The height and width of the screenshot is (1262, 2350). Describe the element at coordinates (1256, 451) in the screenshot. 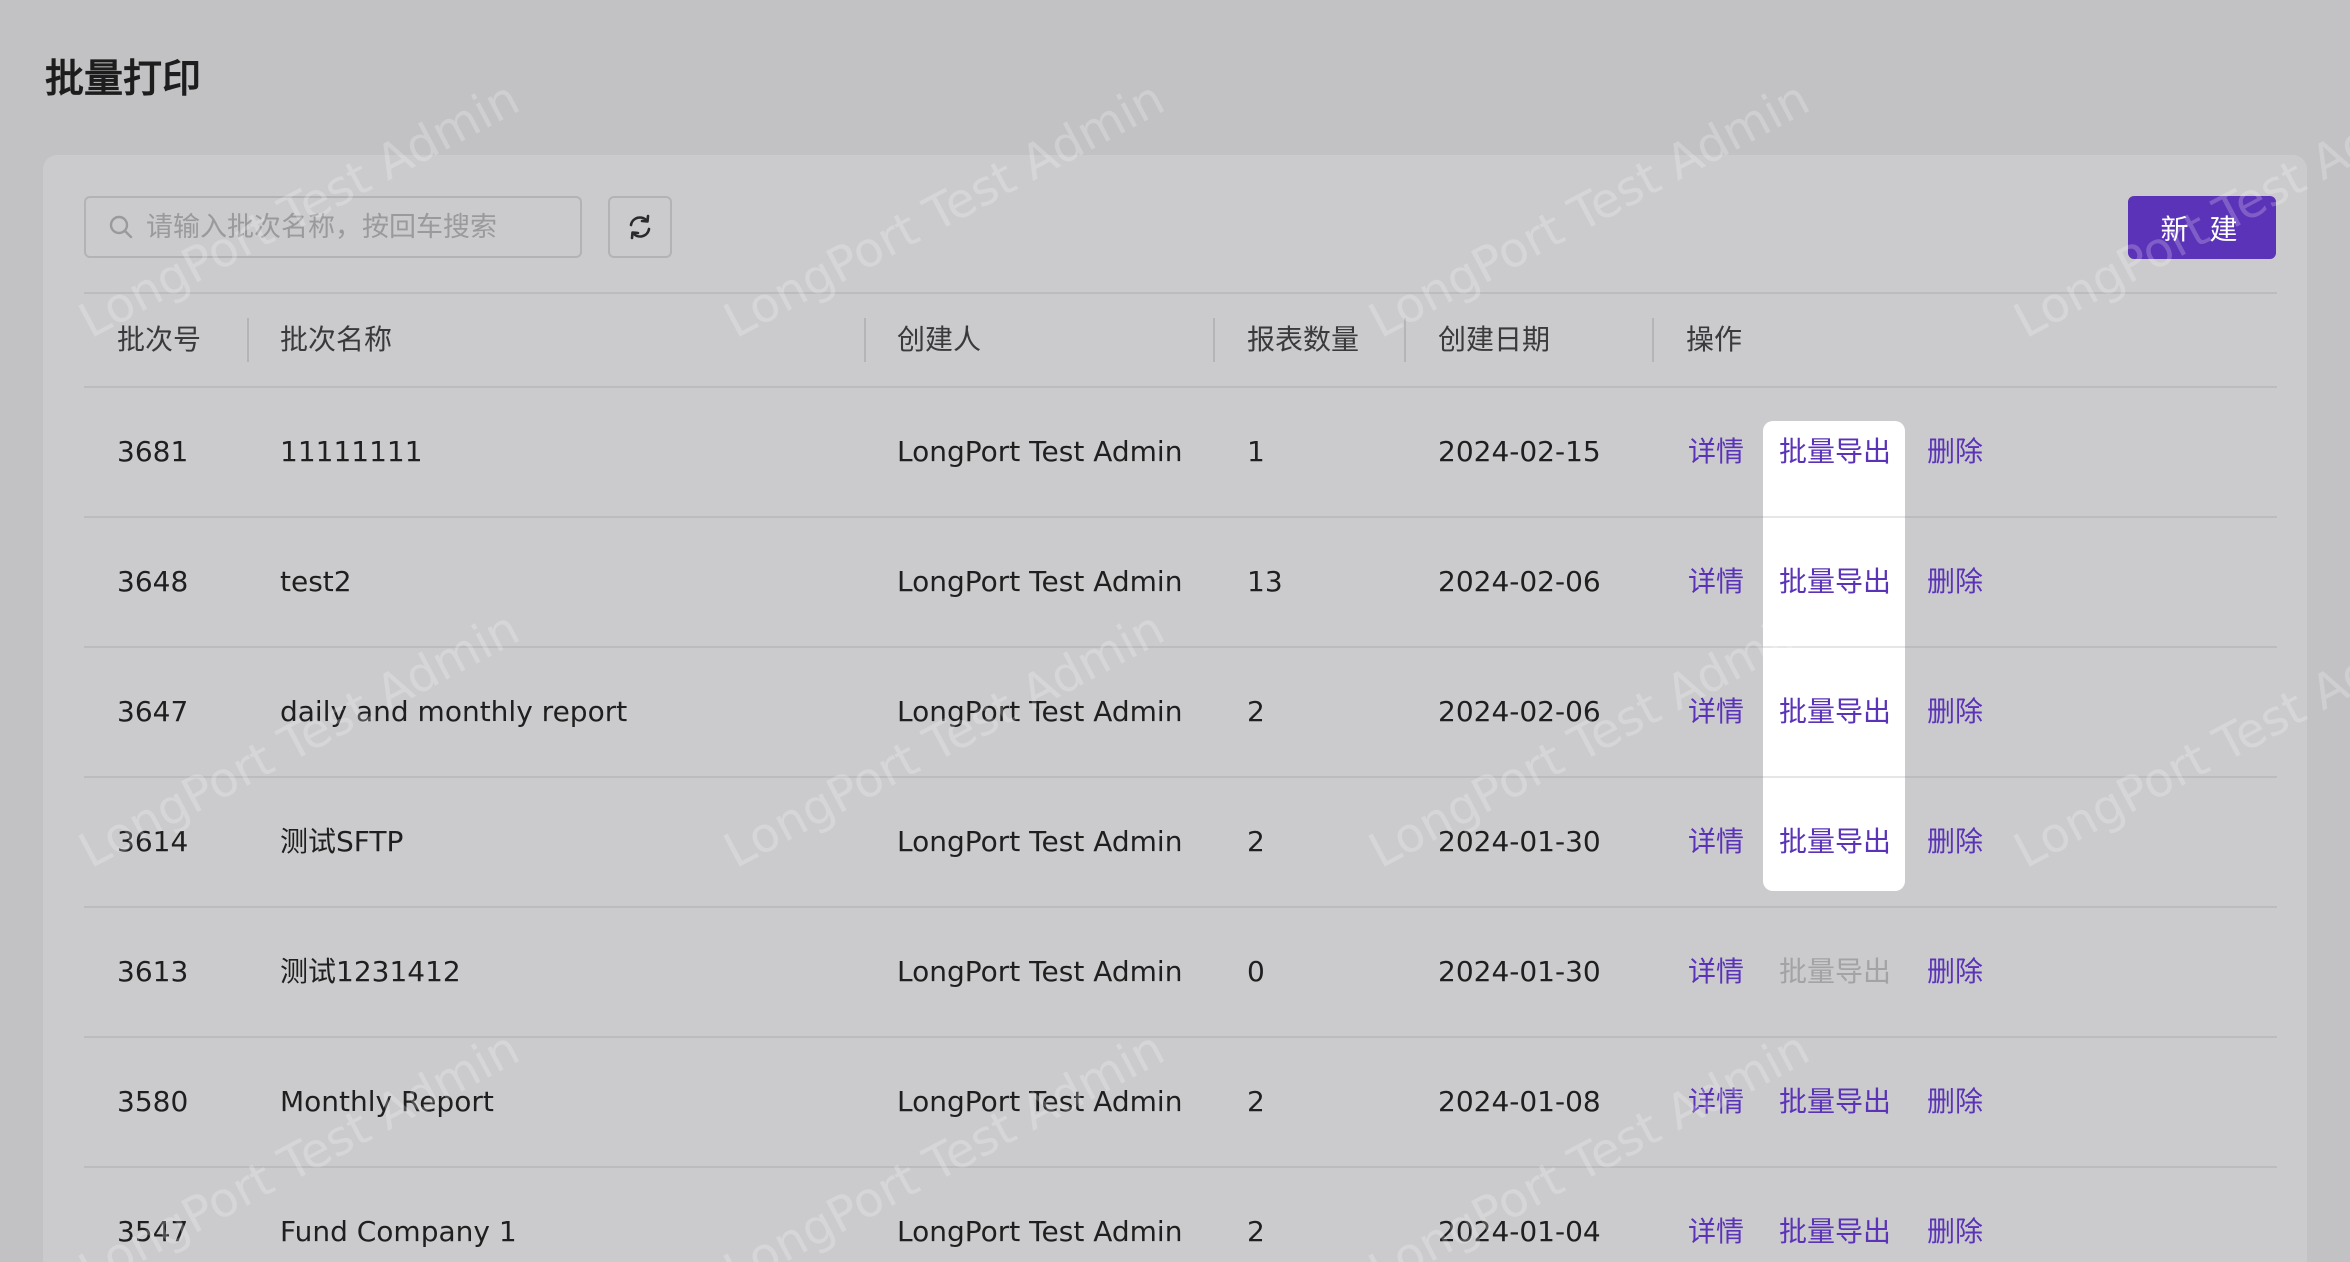

I see `cell-report-count: 1` at that location.